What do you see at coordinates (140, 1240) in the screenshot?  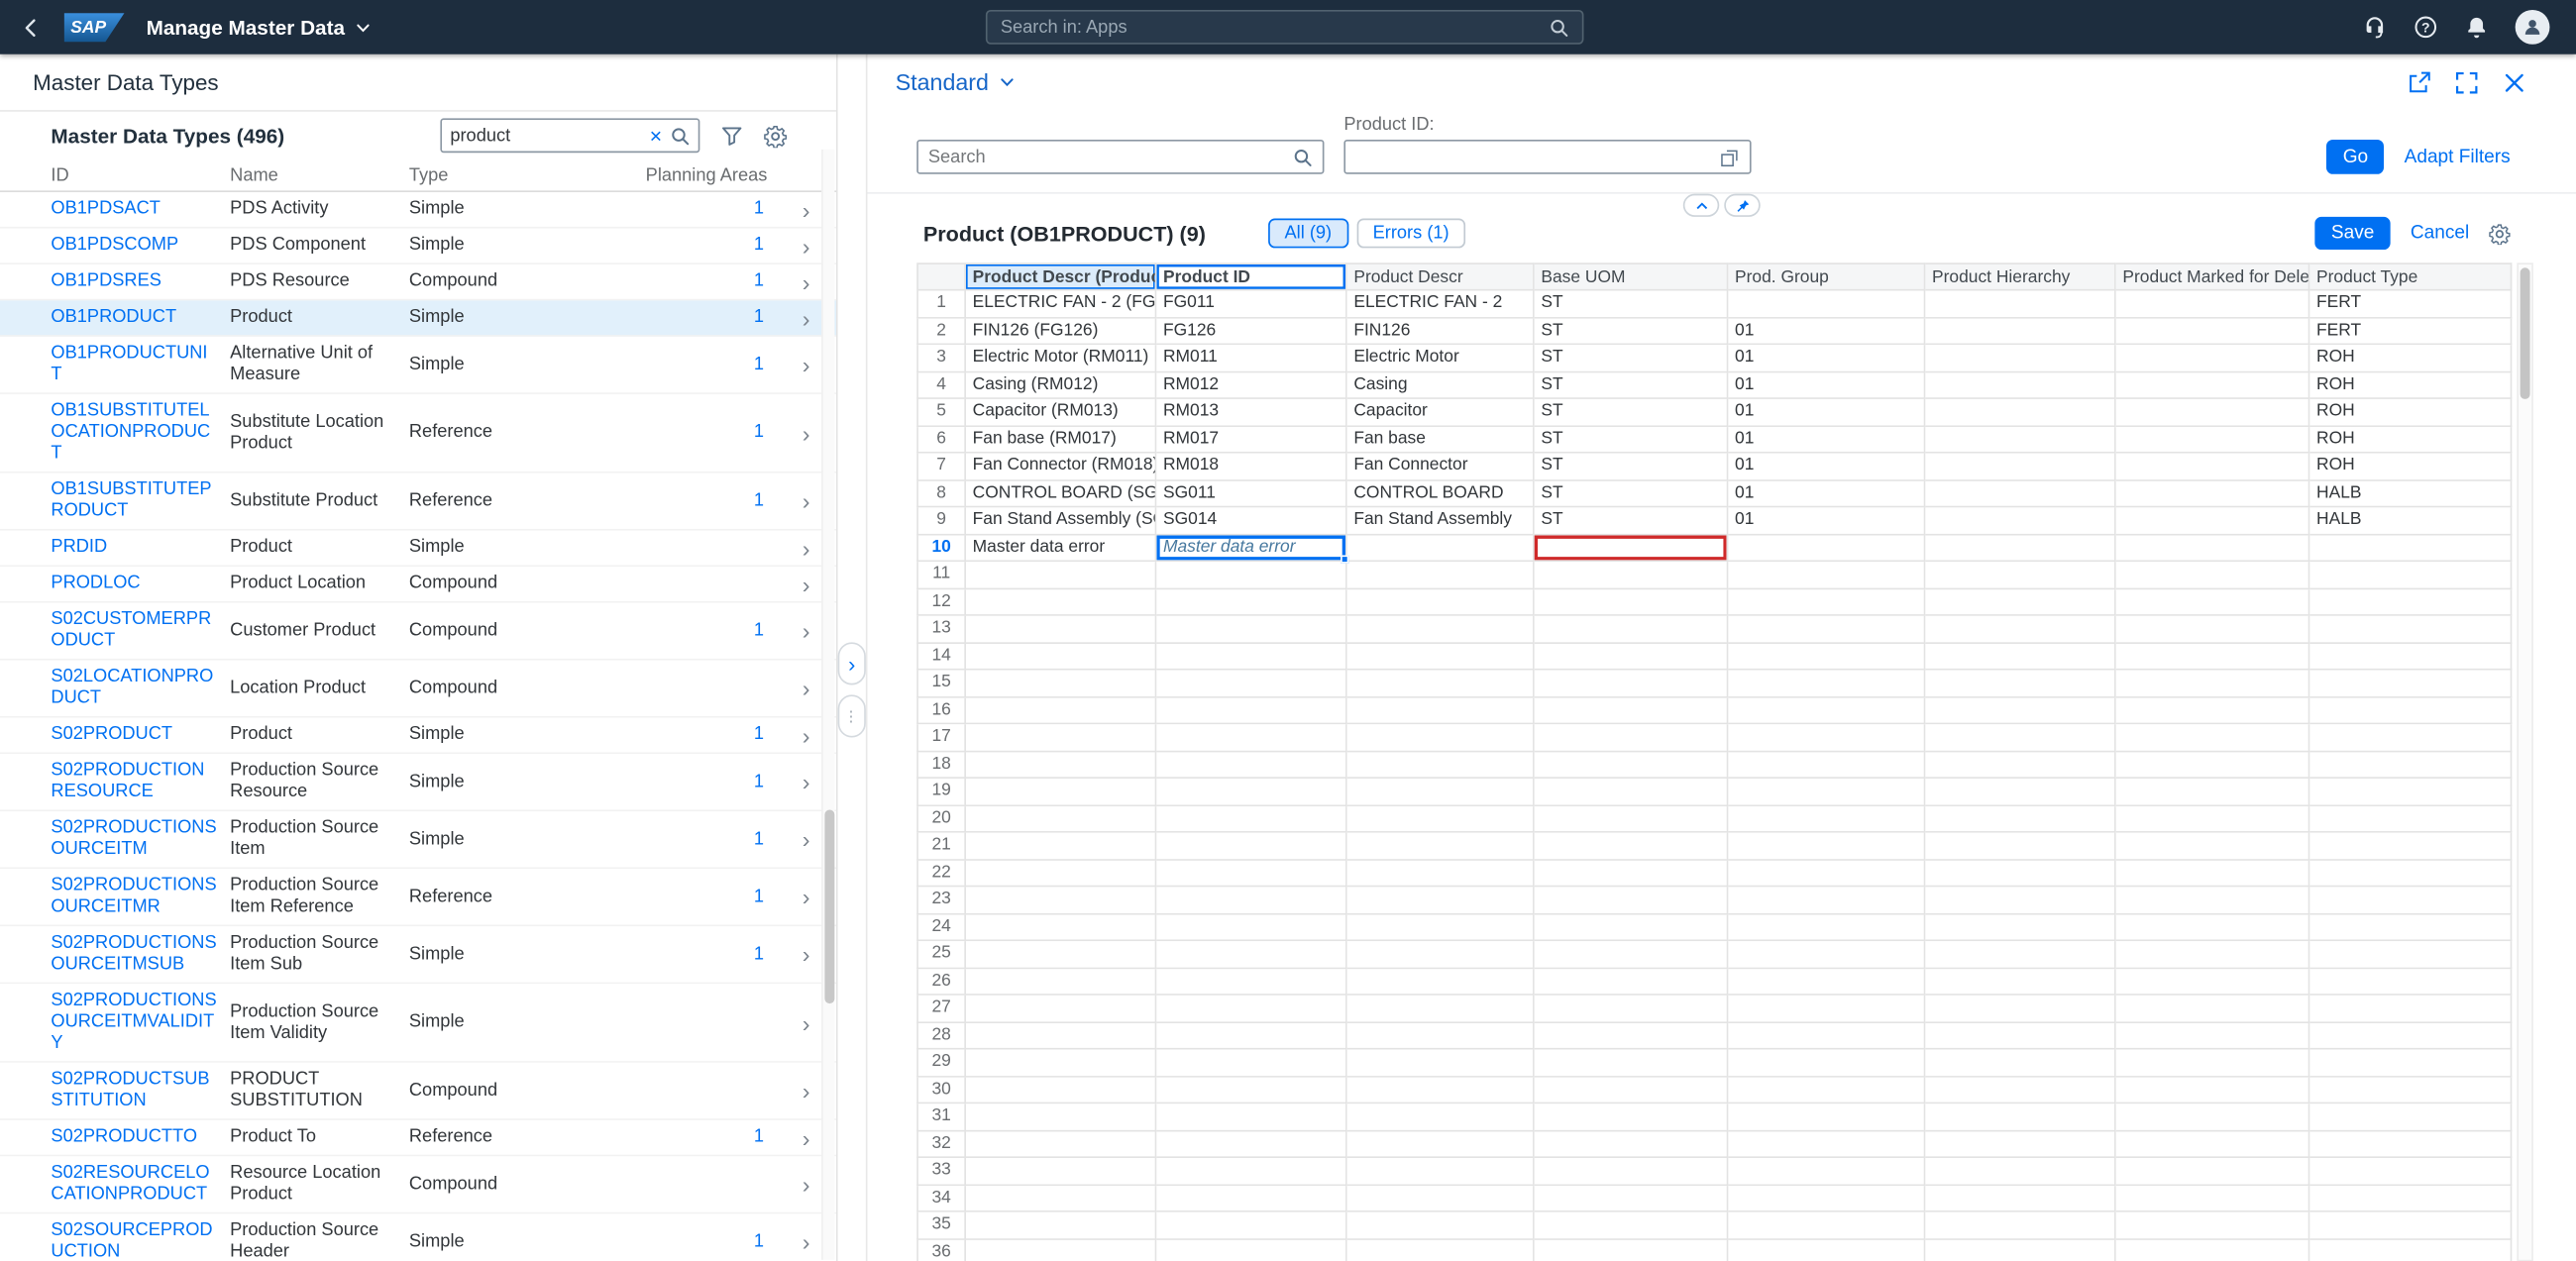 I see `item-id-link: S02SOURCEPRODUCTION` at bounding box center [140, 1240].